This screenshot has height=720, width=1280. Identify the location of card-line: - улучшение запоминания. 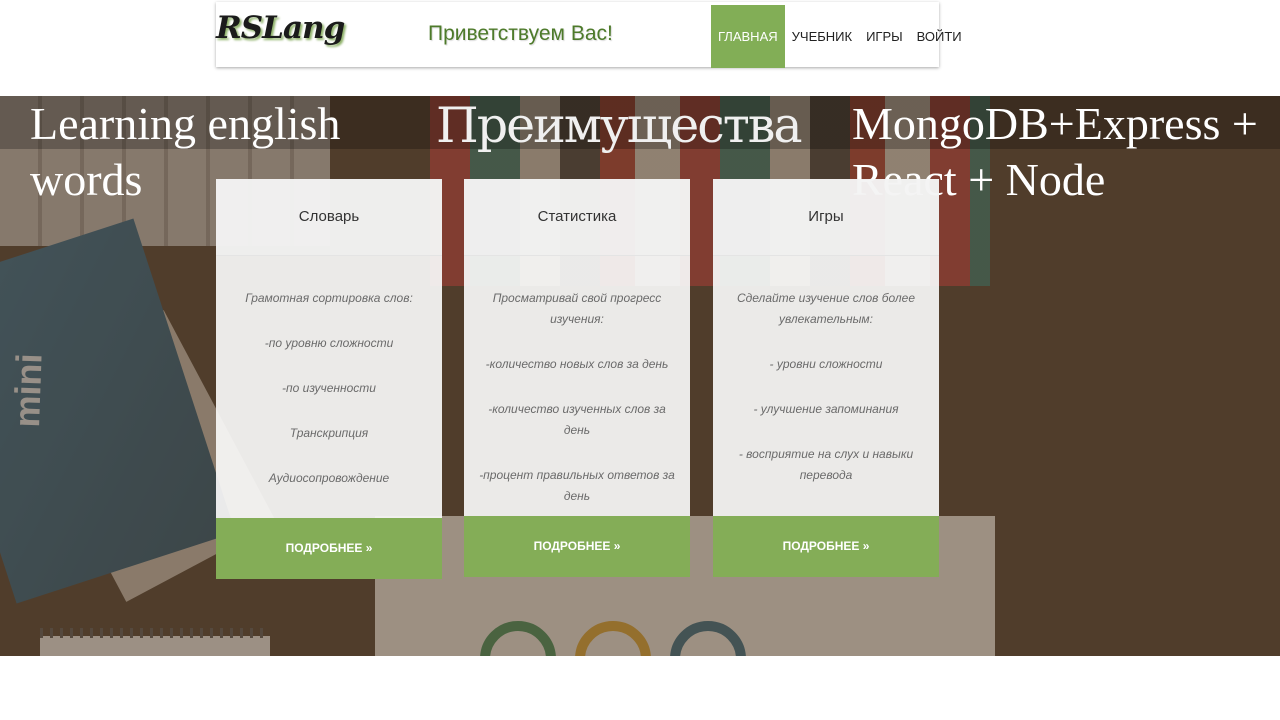
(826, 409).